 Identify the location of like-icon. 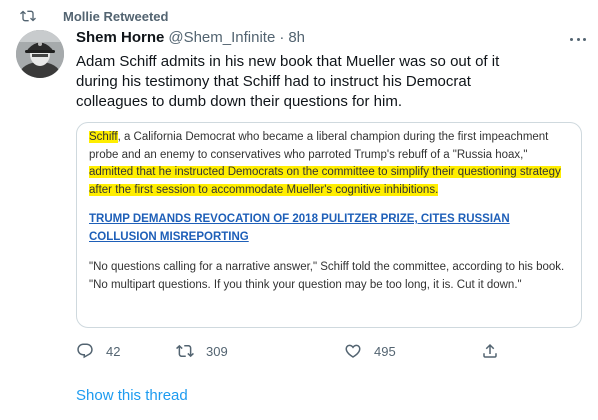
(353, 351).